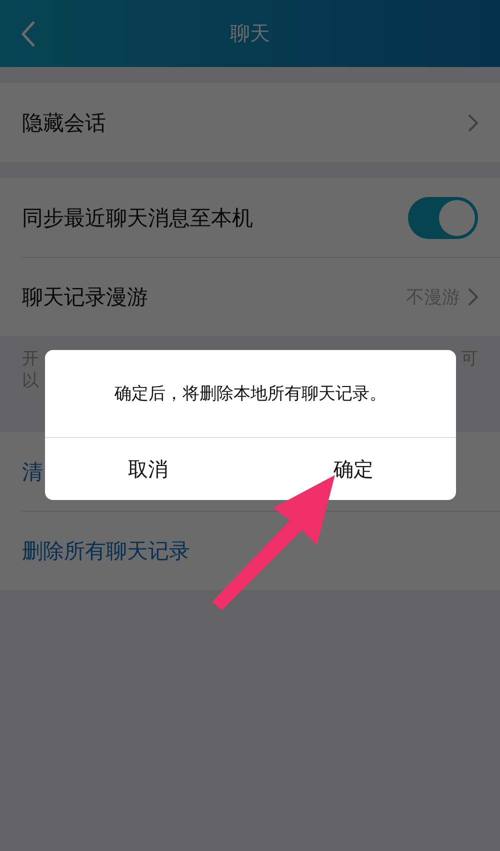  Describe the element at coordinates (353, 469) in the screenshot. I see `dialog-button: 确定` at that location.